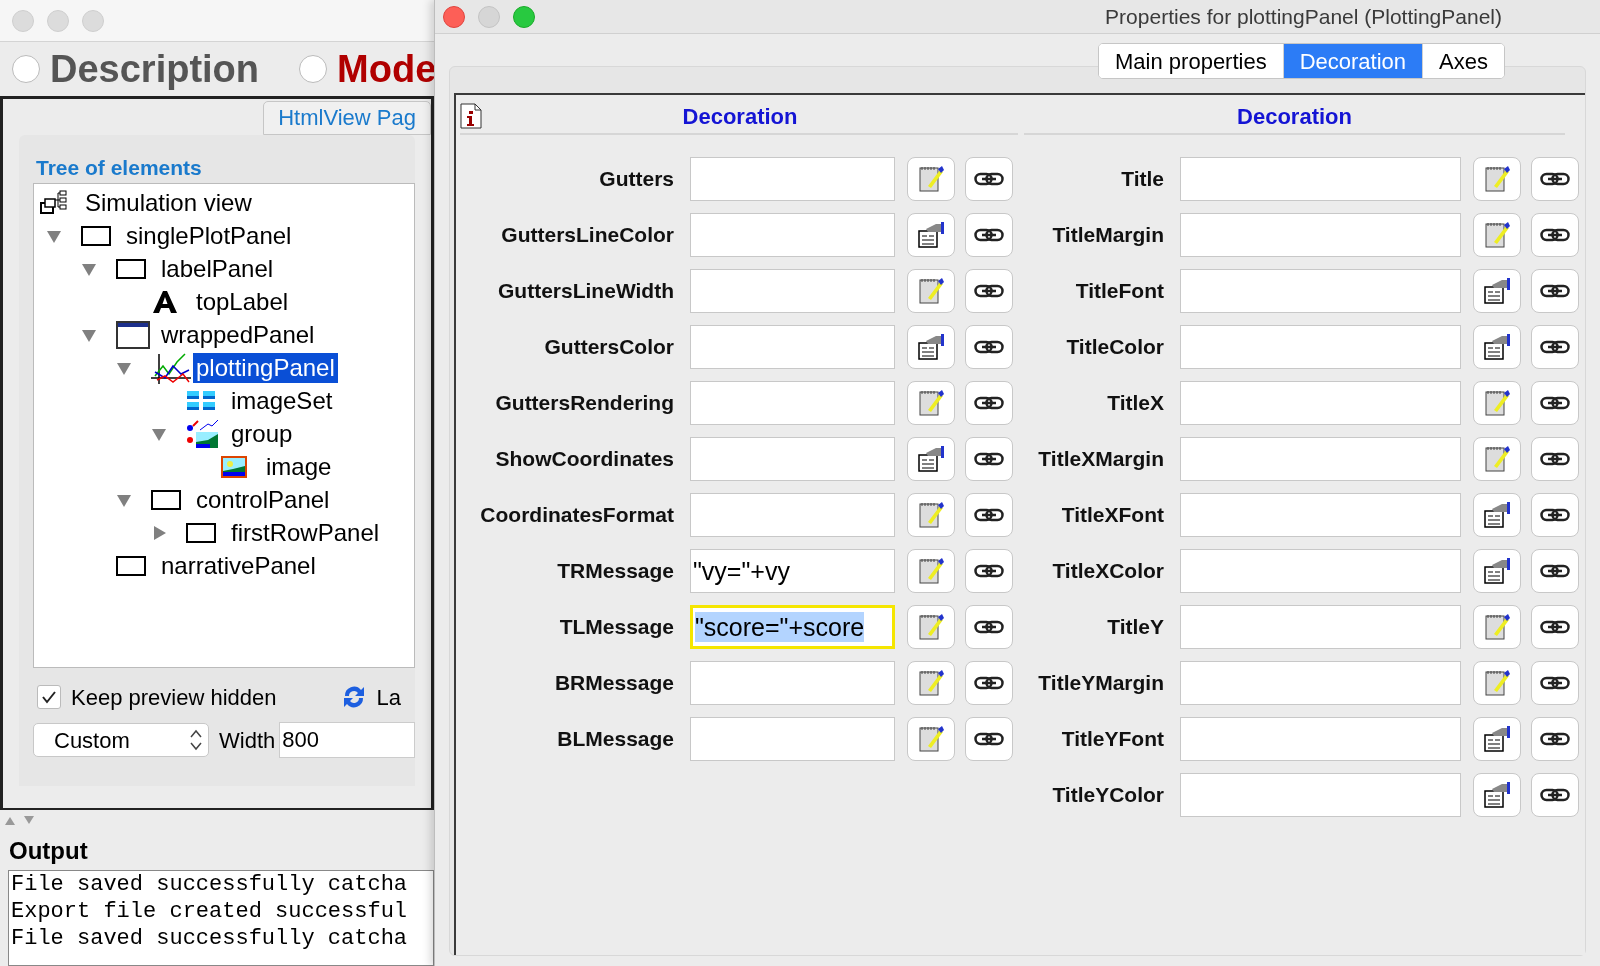 The width and height of the screenshot is (1600, 966). What do you see at coordinates (305, 532) in the screenshot?
I see `tree-item: firstRowPanel` at bounding box center [305, 532].